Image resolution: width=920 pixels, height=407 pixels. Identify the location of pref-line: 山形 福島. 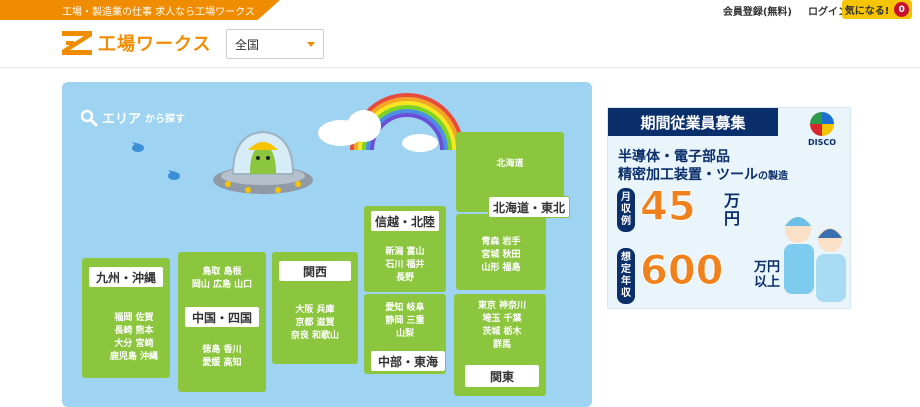
(501, 268).